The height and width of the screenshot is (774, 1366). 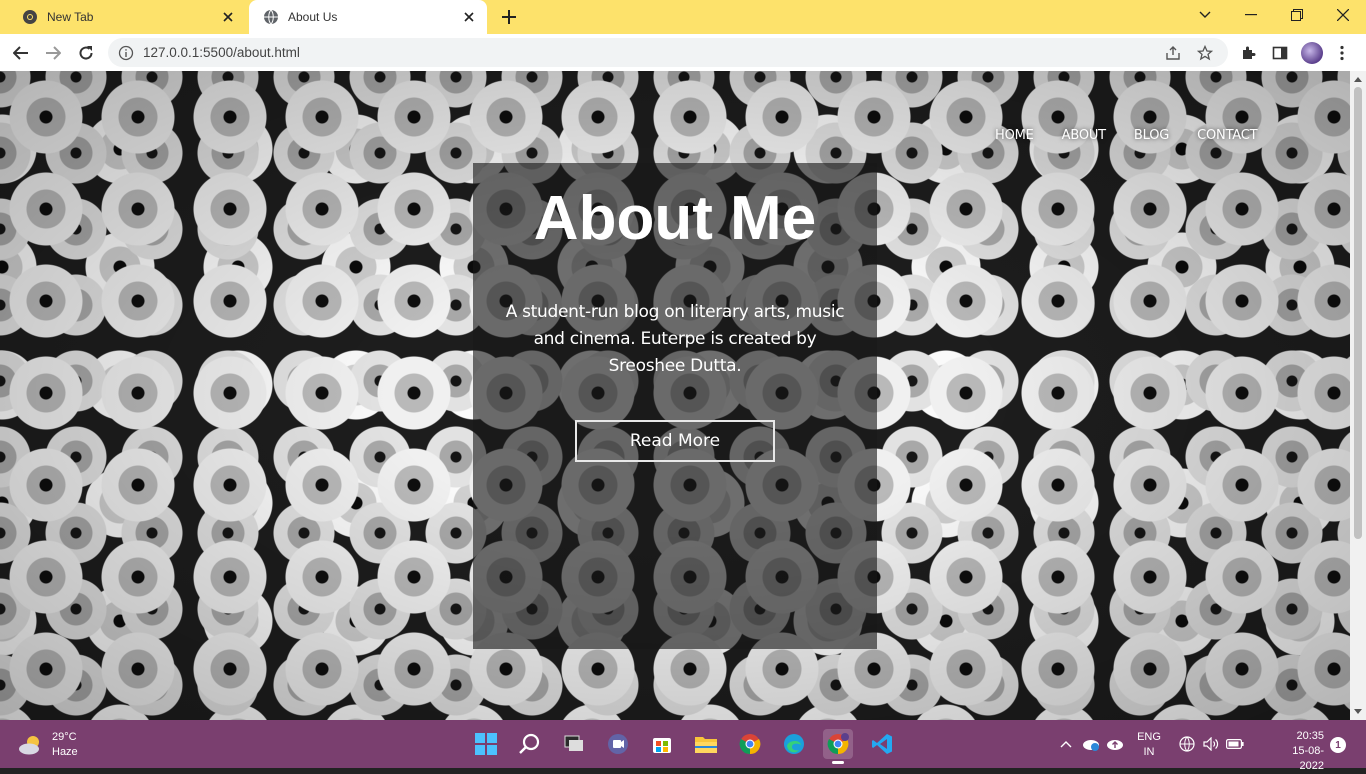 I want to click on tab-title: About Us, so click(x=313, y=17).